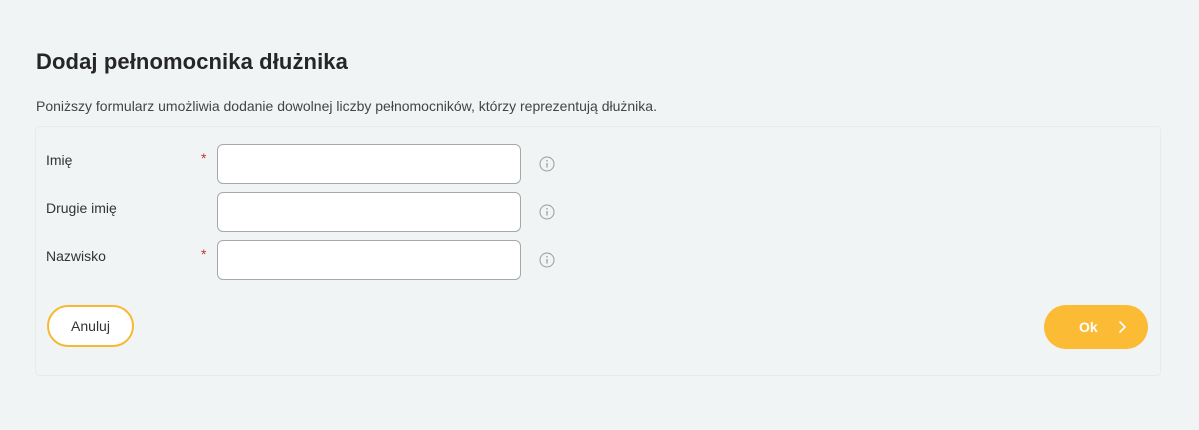 This screenshot has width=1199, height=430. What do you see at coordinates (76, 256) in the screenshot?
I see `surname-label: Nazwisko` at bounding box center [76, 256].